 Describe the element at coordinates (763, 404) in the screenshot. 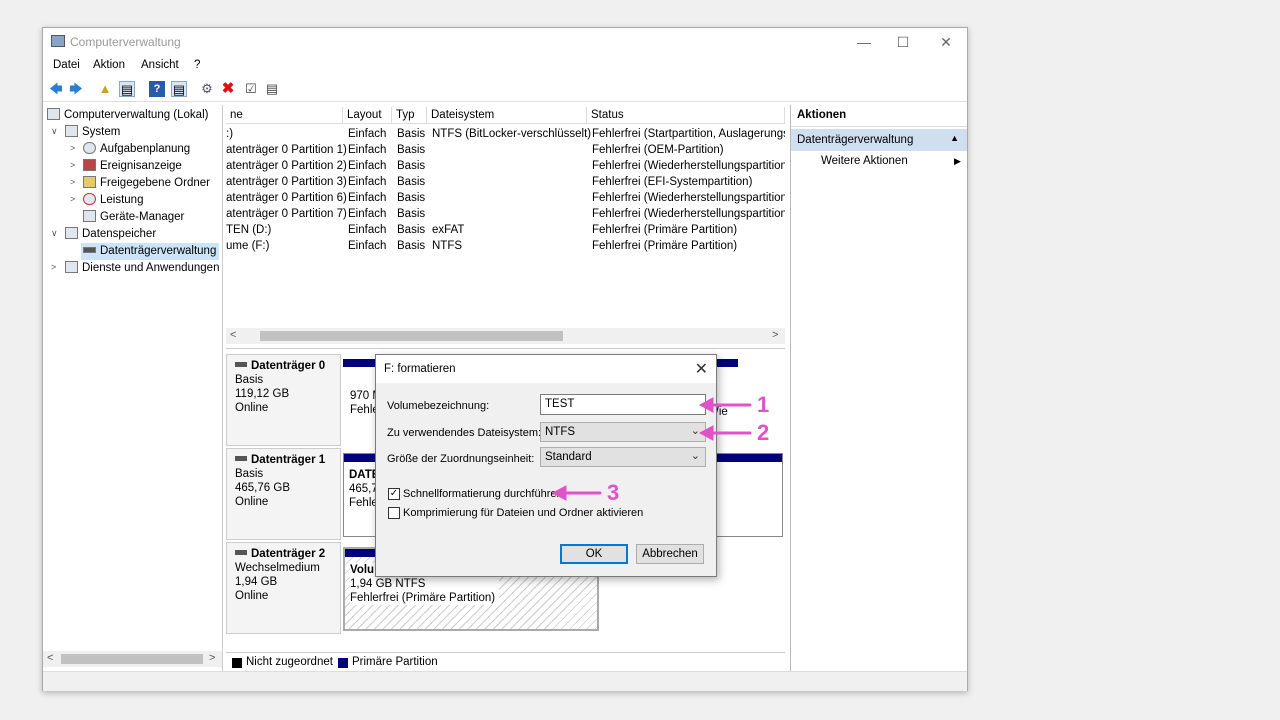

I see `callout-number-1: 1` at that location.